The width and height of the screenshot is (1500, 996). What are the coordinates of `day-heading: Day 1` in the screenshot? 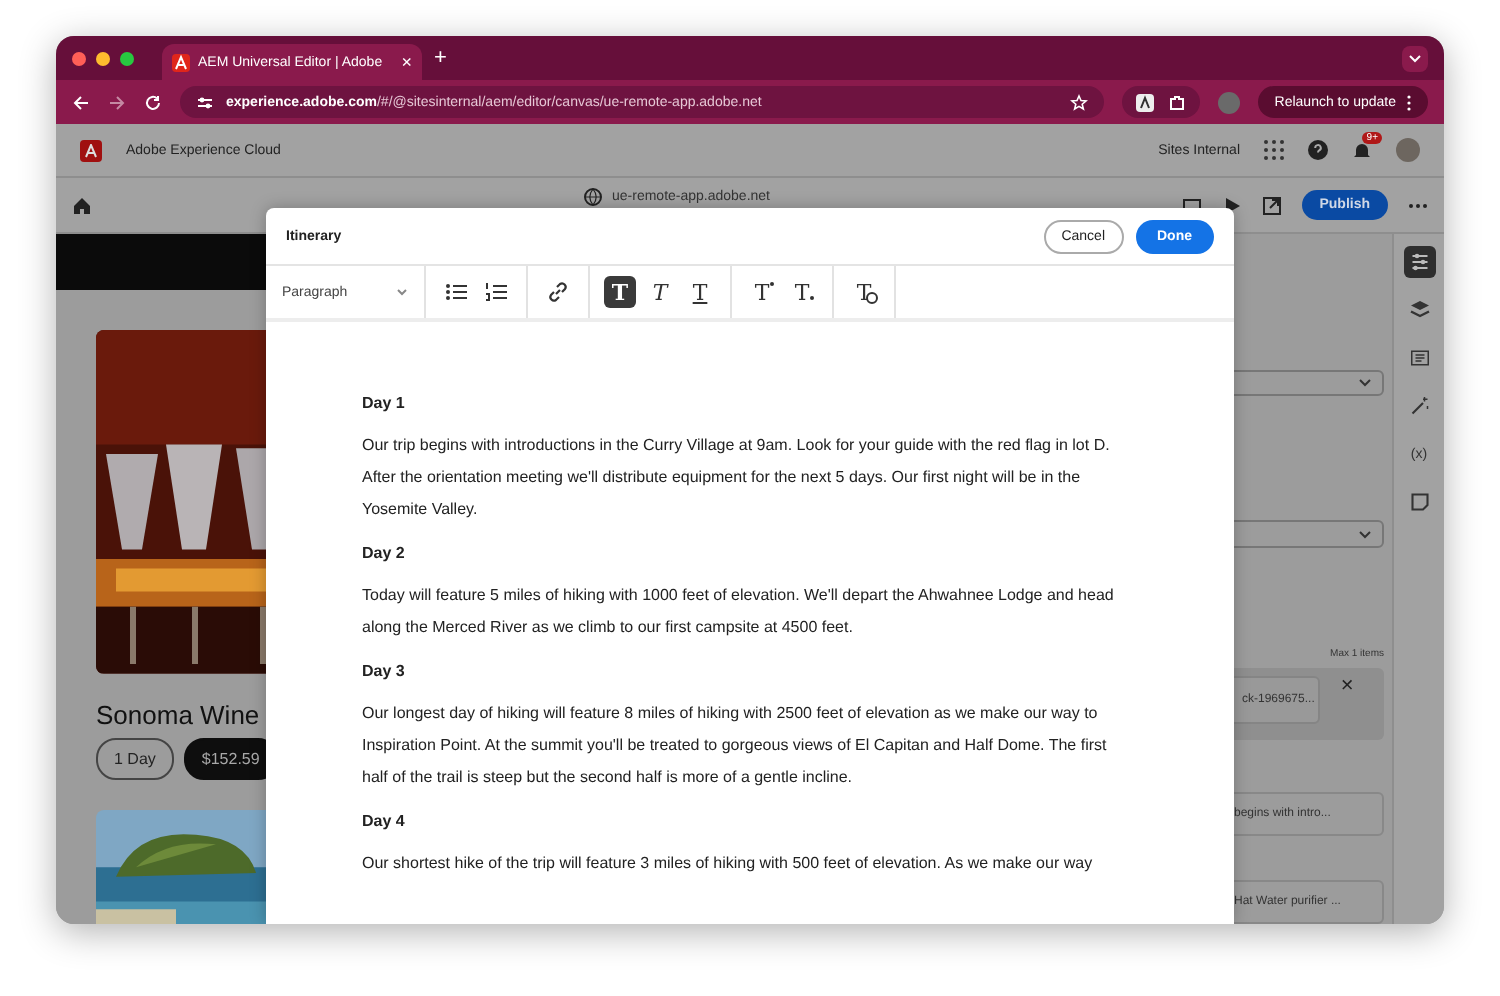 It's located at (384, 403).